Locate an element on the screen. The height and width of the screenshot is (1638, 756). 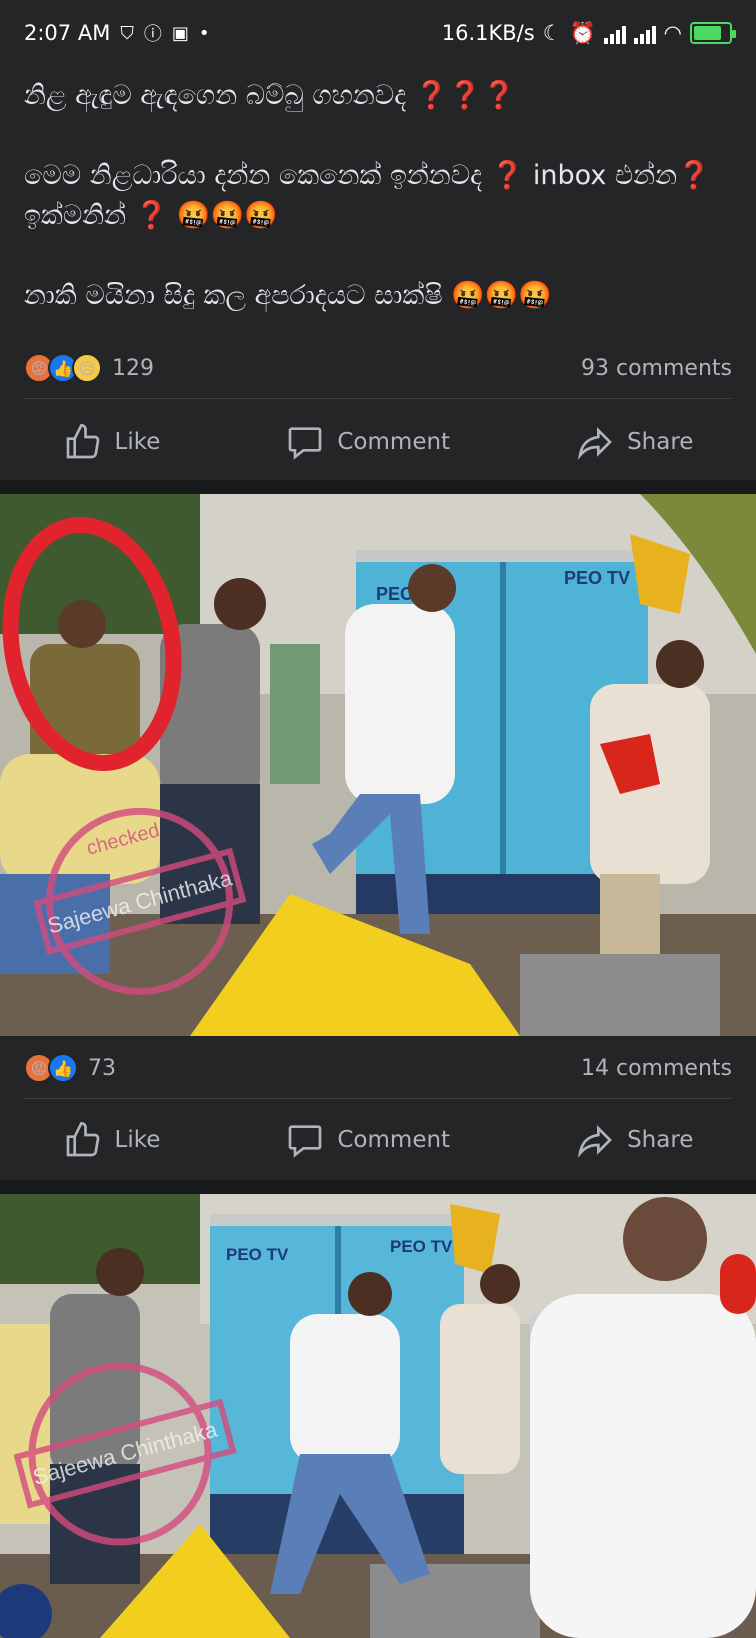
post2-actions: Like Comment Share is located at coordinates (378, 1140).